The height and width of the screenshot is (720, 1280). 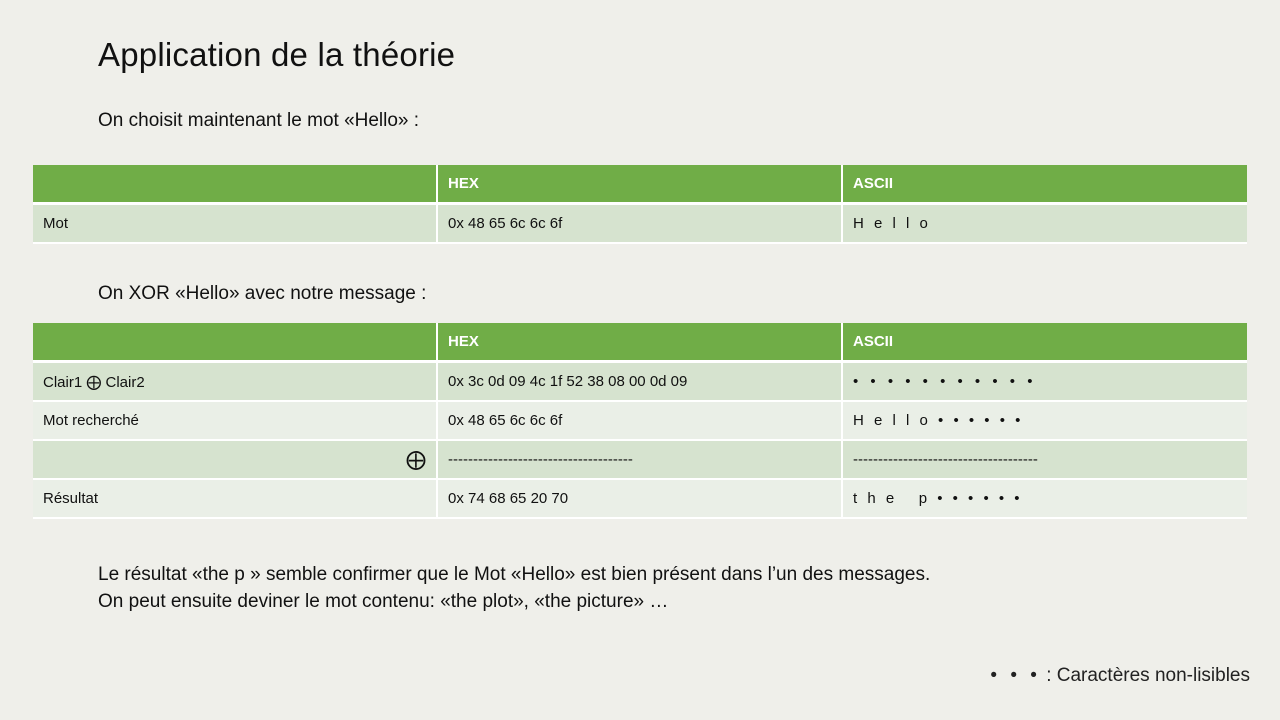 What do you see at coordinates (235, 460) in the screenshot?
I see `xor-symbol-icon: ⨁` at bounding box center [235, 460].